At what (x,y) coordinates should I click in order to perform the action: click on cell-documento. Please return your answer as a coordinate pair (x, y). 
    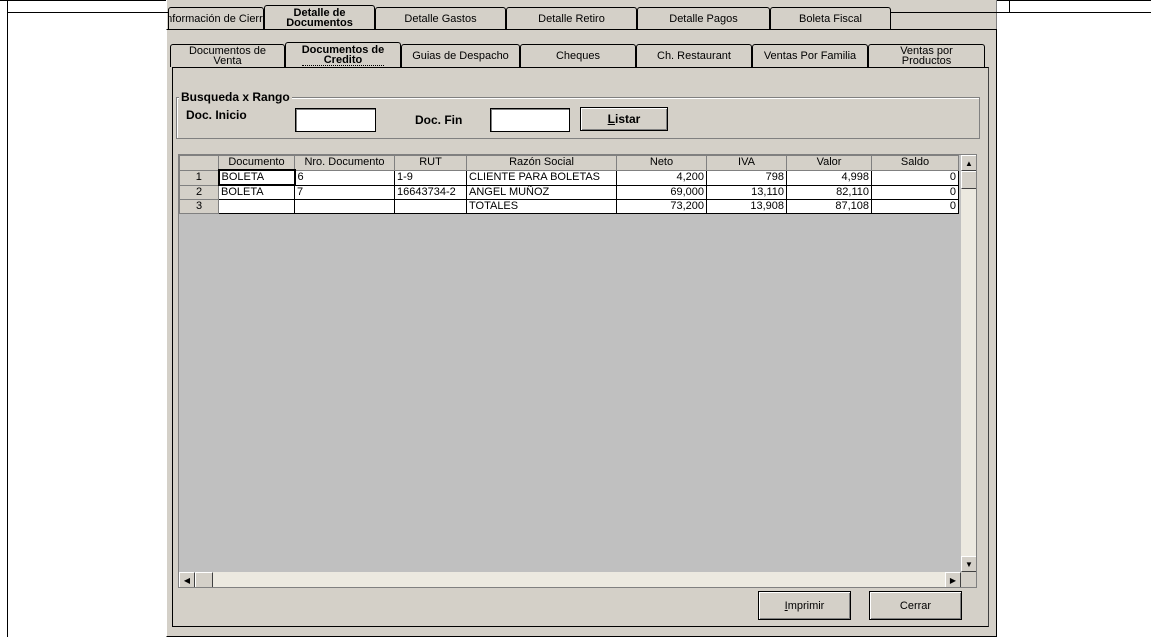
    Looking at the image, I should click on (256, 206).